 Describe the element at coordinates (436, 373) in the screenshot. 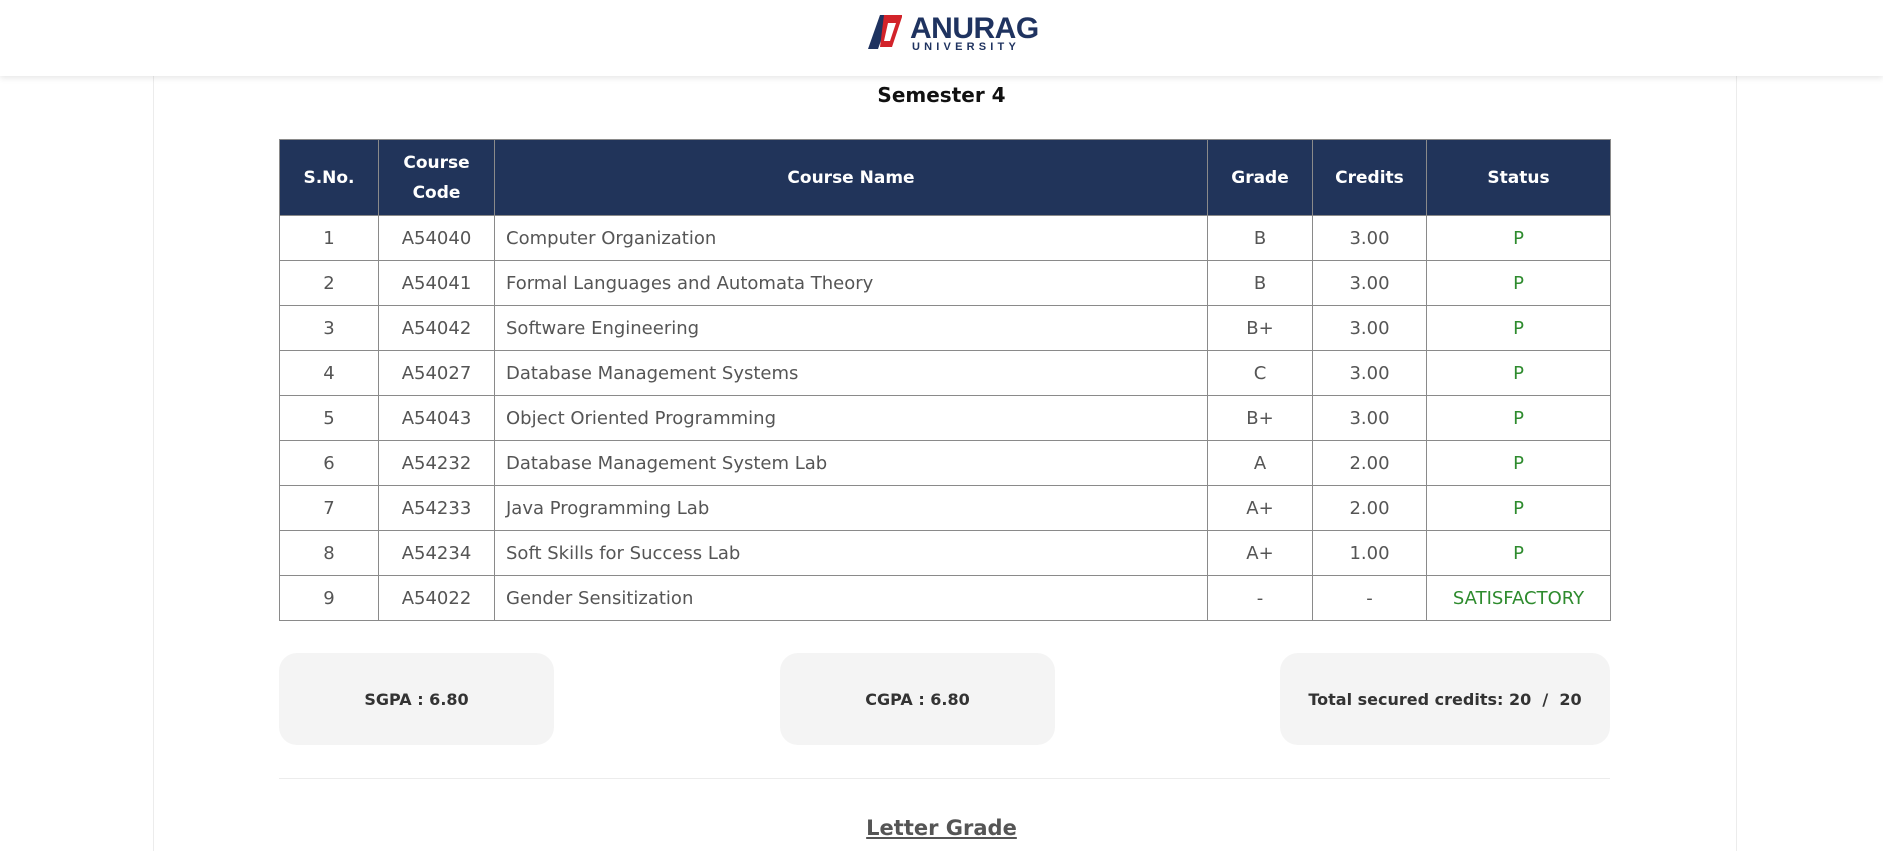

I see `cell-course-code: A54027` at that location.